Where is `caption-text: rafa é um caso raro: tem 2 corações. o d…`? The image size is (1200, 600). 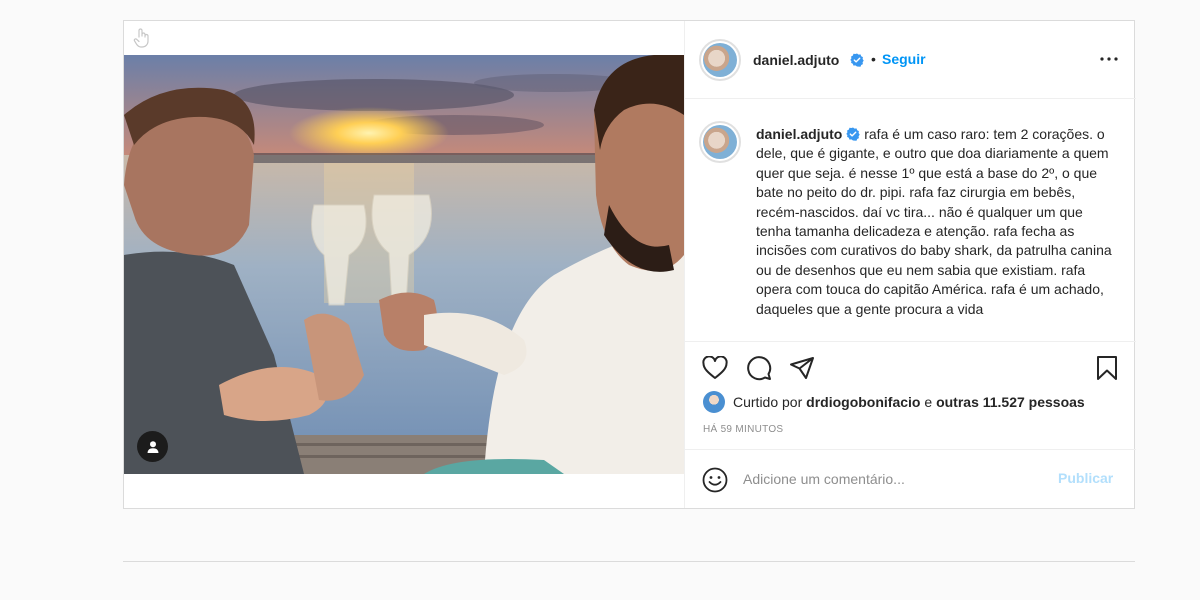 caption-text: rafa é um caso raro: tem 2 corações. o d… is located at coordinates (934, 221).